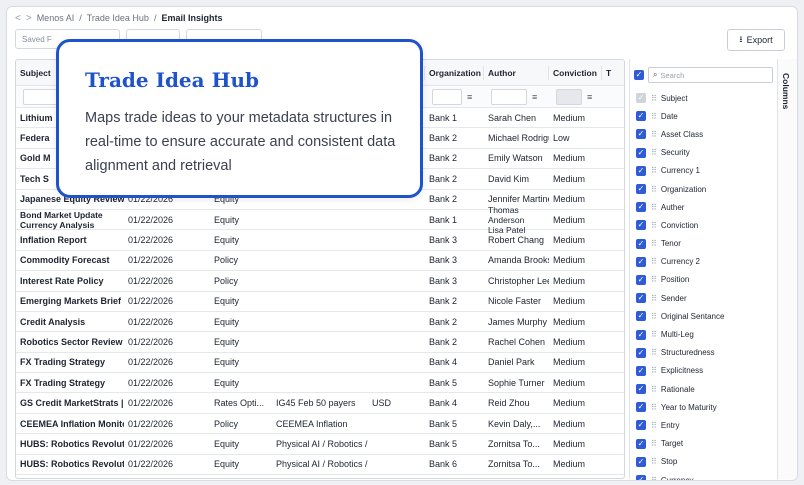  What do you see at coordinates (703, 389) in the screenshot?
I see `column-toggle-item: ✓ ⠿ Rationale` at bounding box center [703, 389].